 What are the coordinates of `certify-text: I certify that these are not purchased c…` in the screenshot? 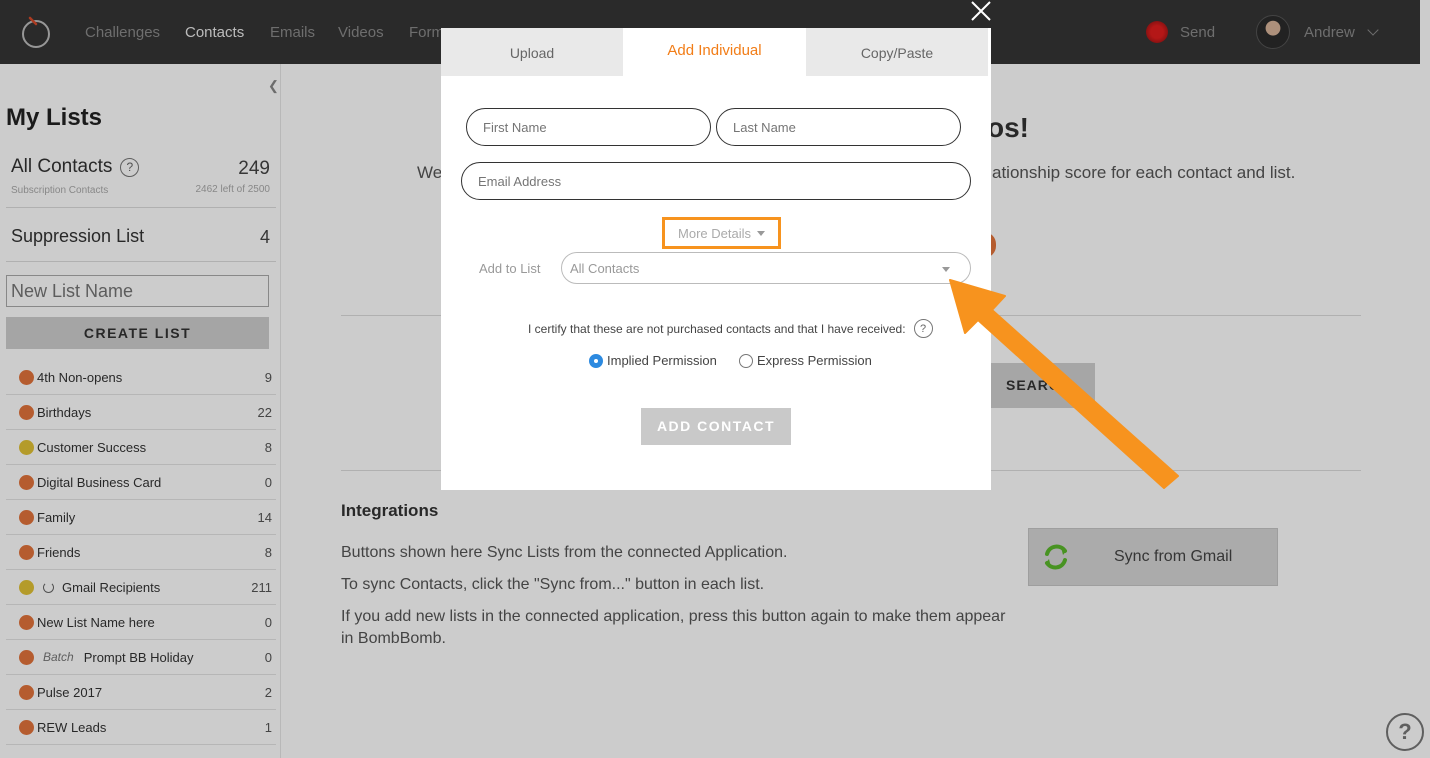 It's located at (717, 328).